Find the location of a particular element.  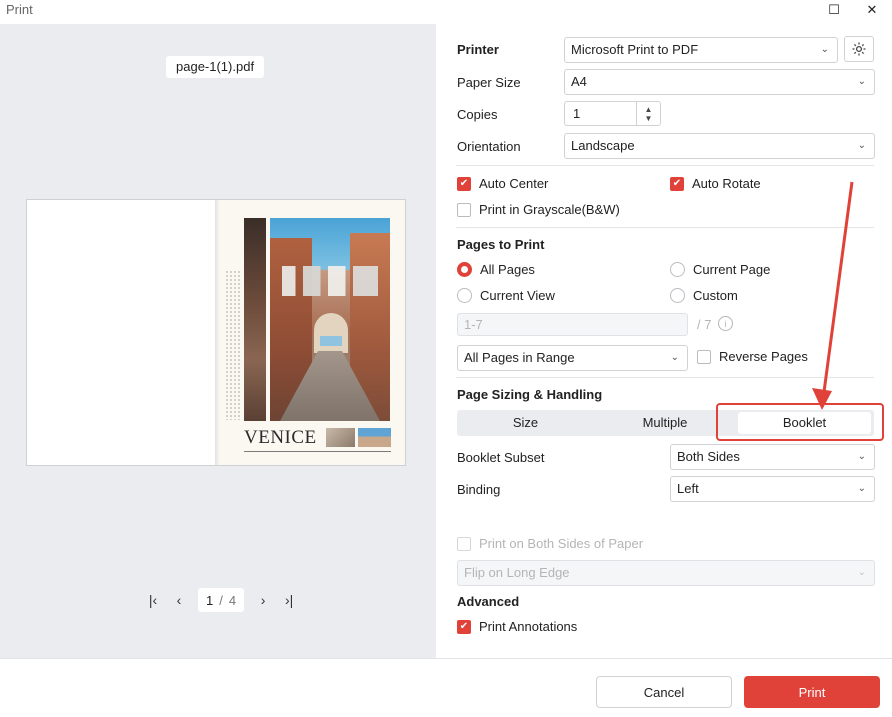

printer-select: Microsoft Print to PDF ⌄ is located at coordinates (701, 50).